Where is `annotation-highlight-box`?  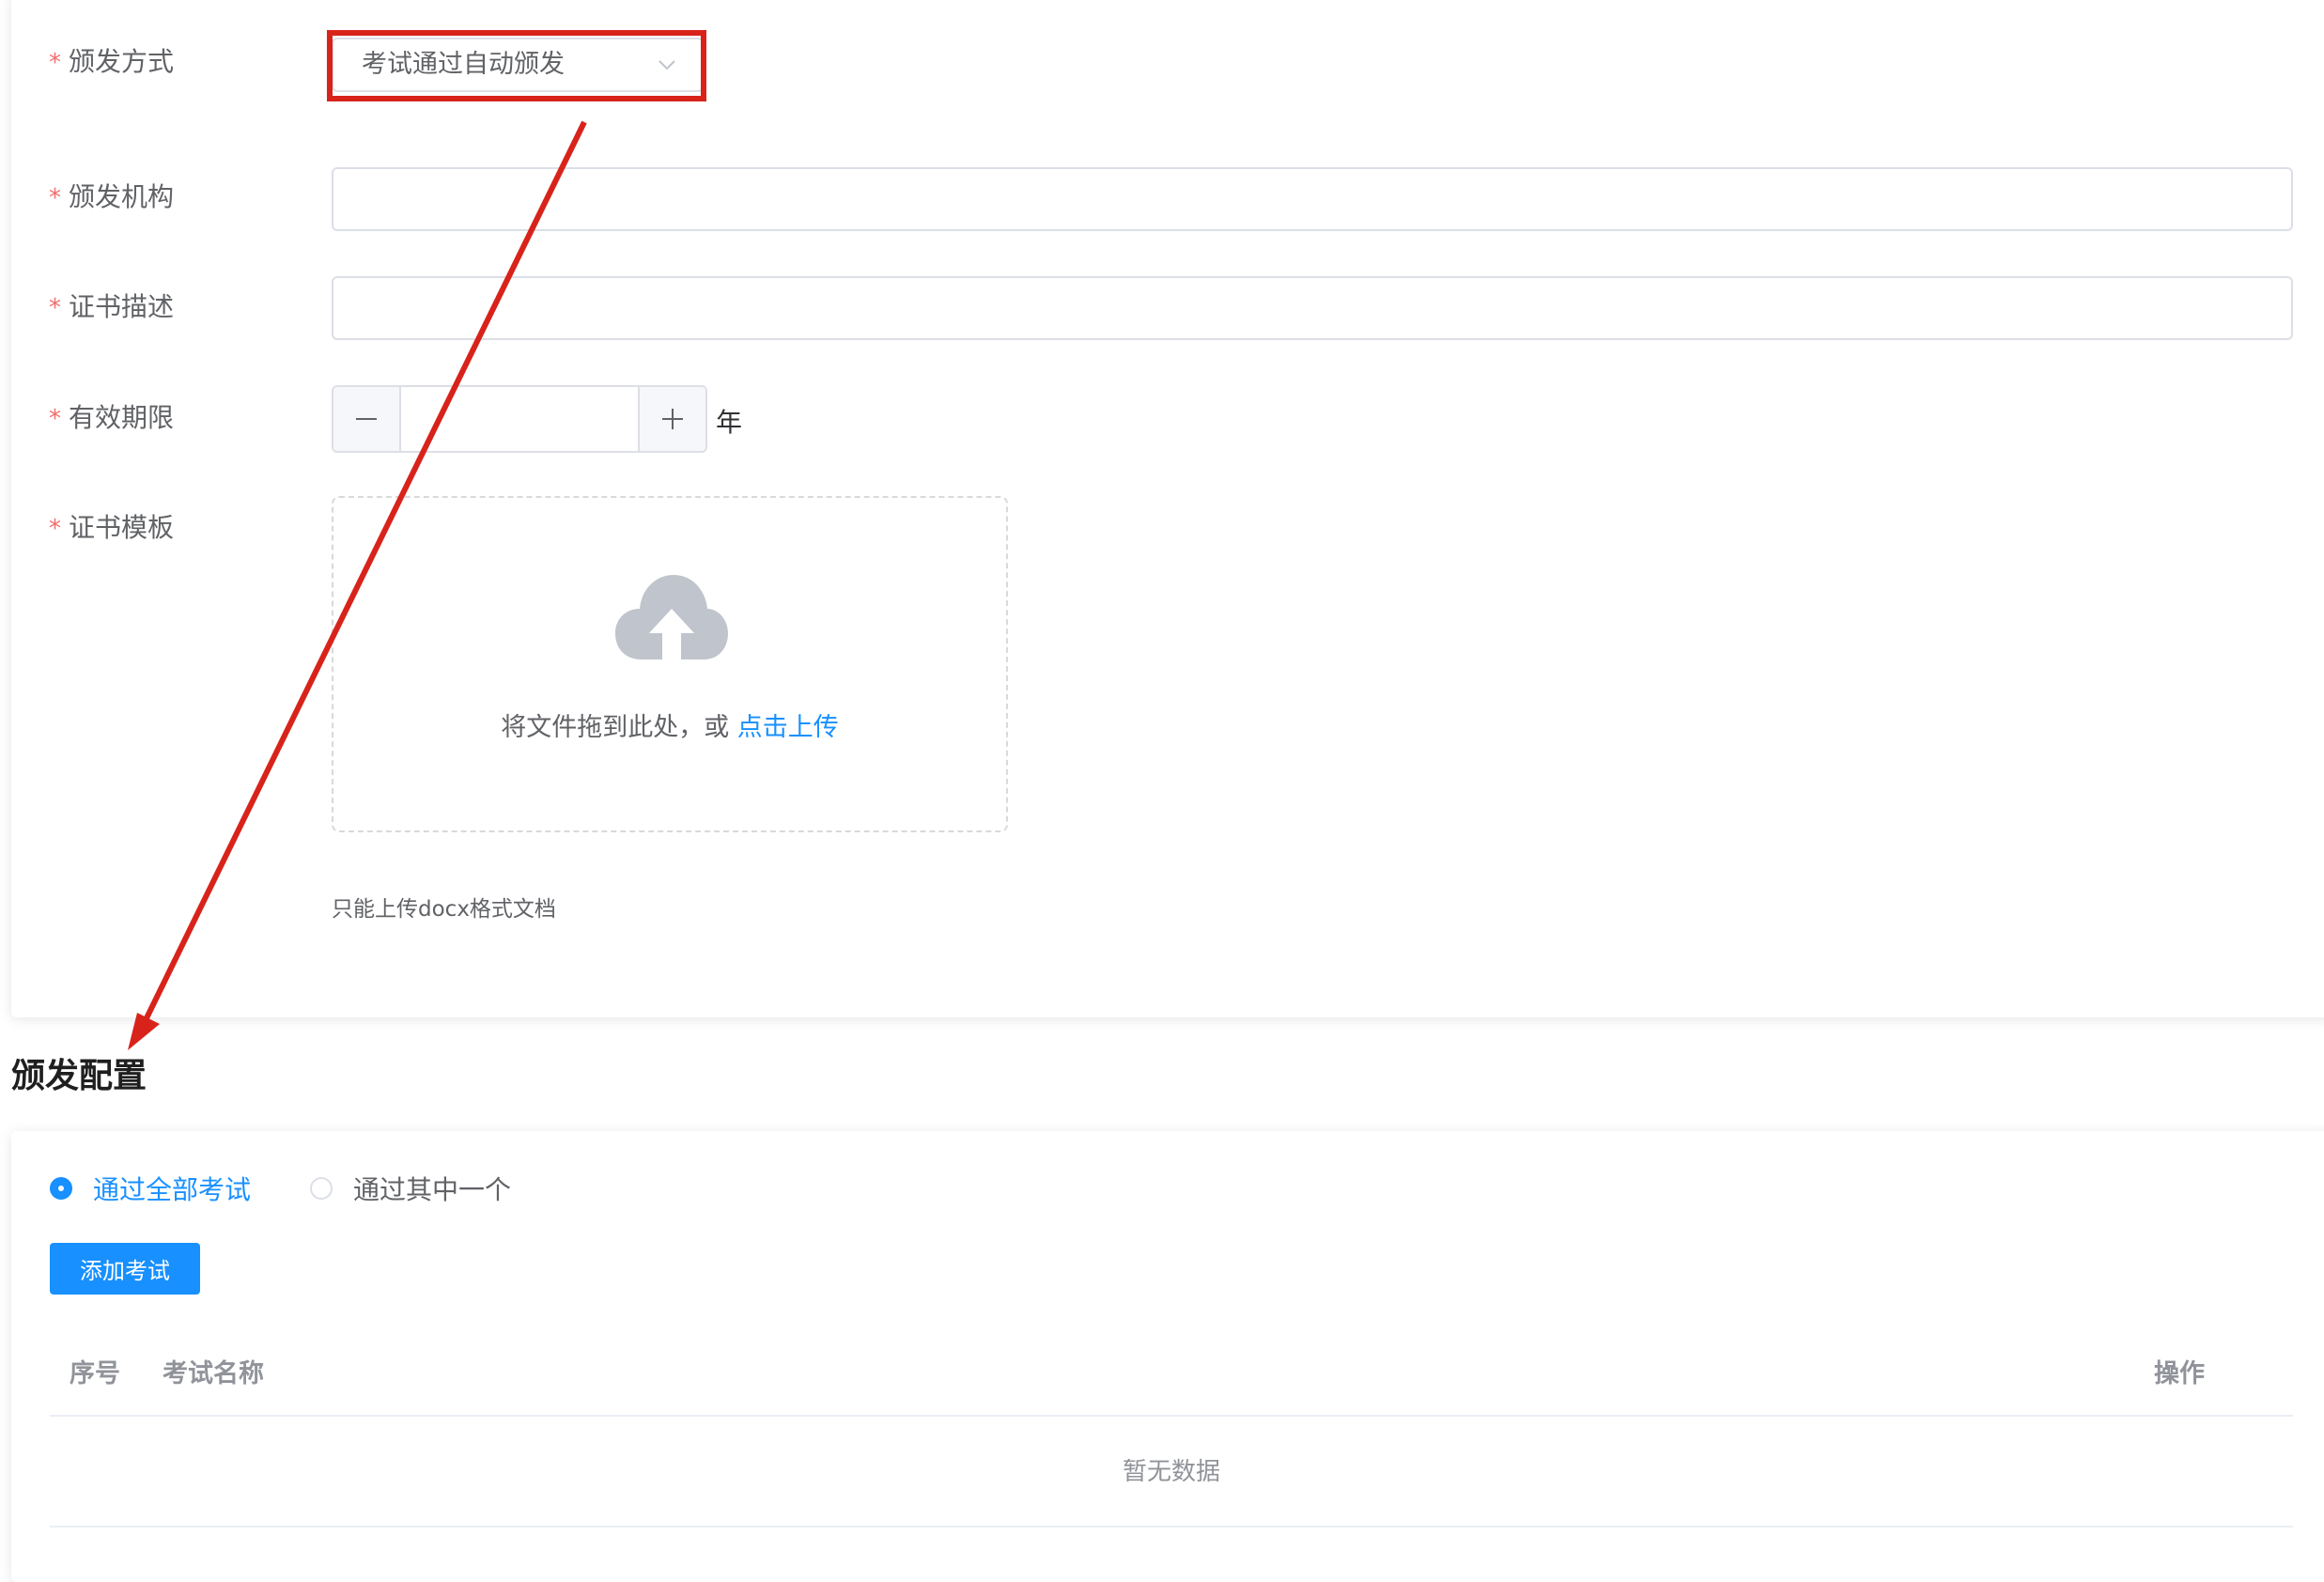
annotation-highlight-box is located at coordinates (516, 65).